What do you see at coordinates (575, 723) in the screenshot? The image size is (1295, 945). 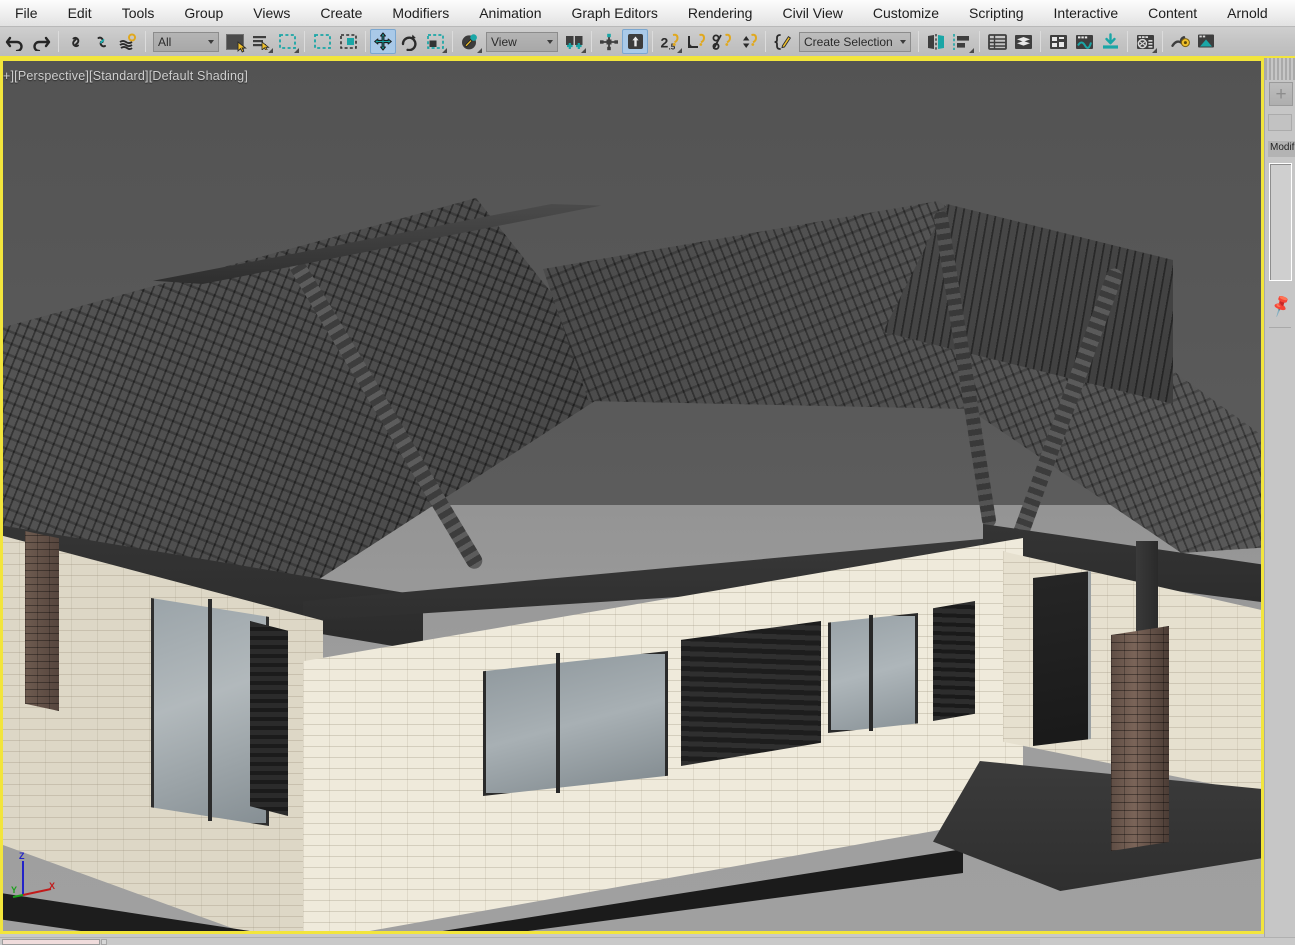 I see `window-sliding-center` at bounding box center [575, 723].